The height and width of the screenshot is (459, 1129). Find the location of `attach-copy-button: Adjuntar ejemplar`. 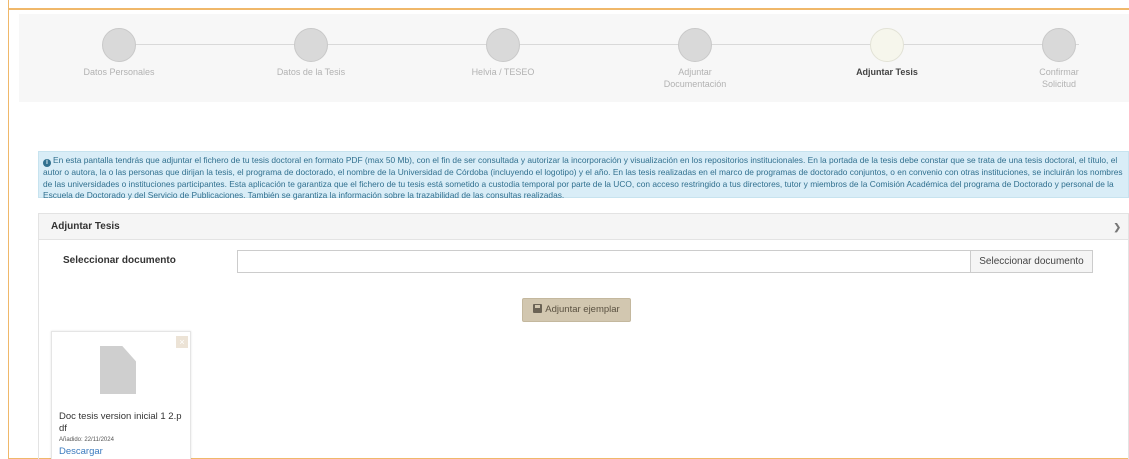

attach-copy-button: Adjuntar ejemplar is located at coordinates (576, 310).